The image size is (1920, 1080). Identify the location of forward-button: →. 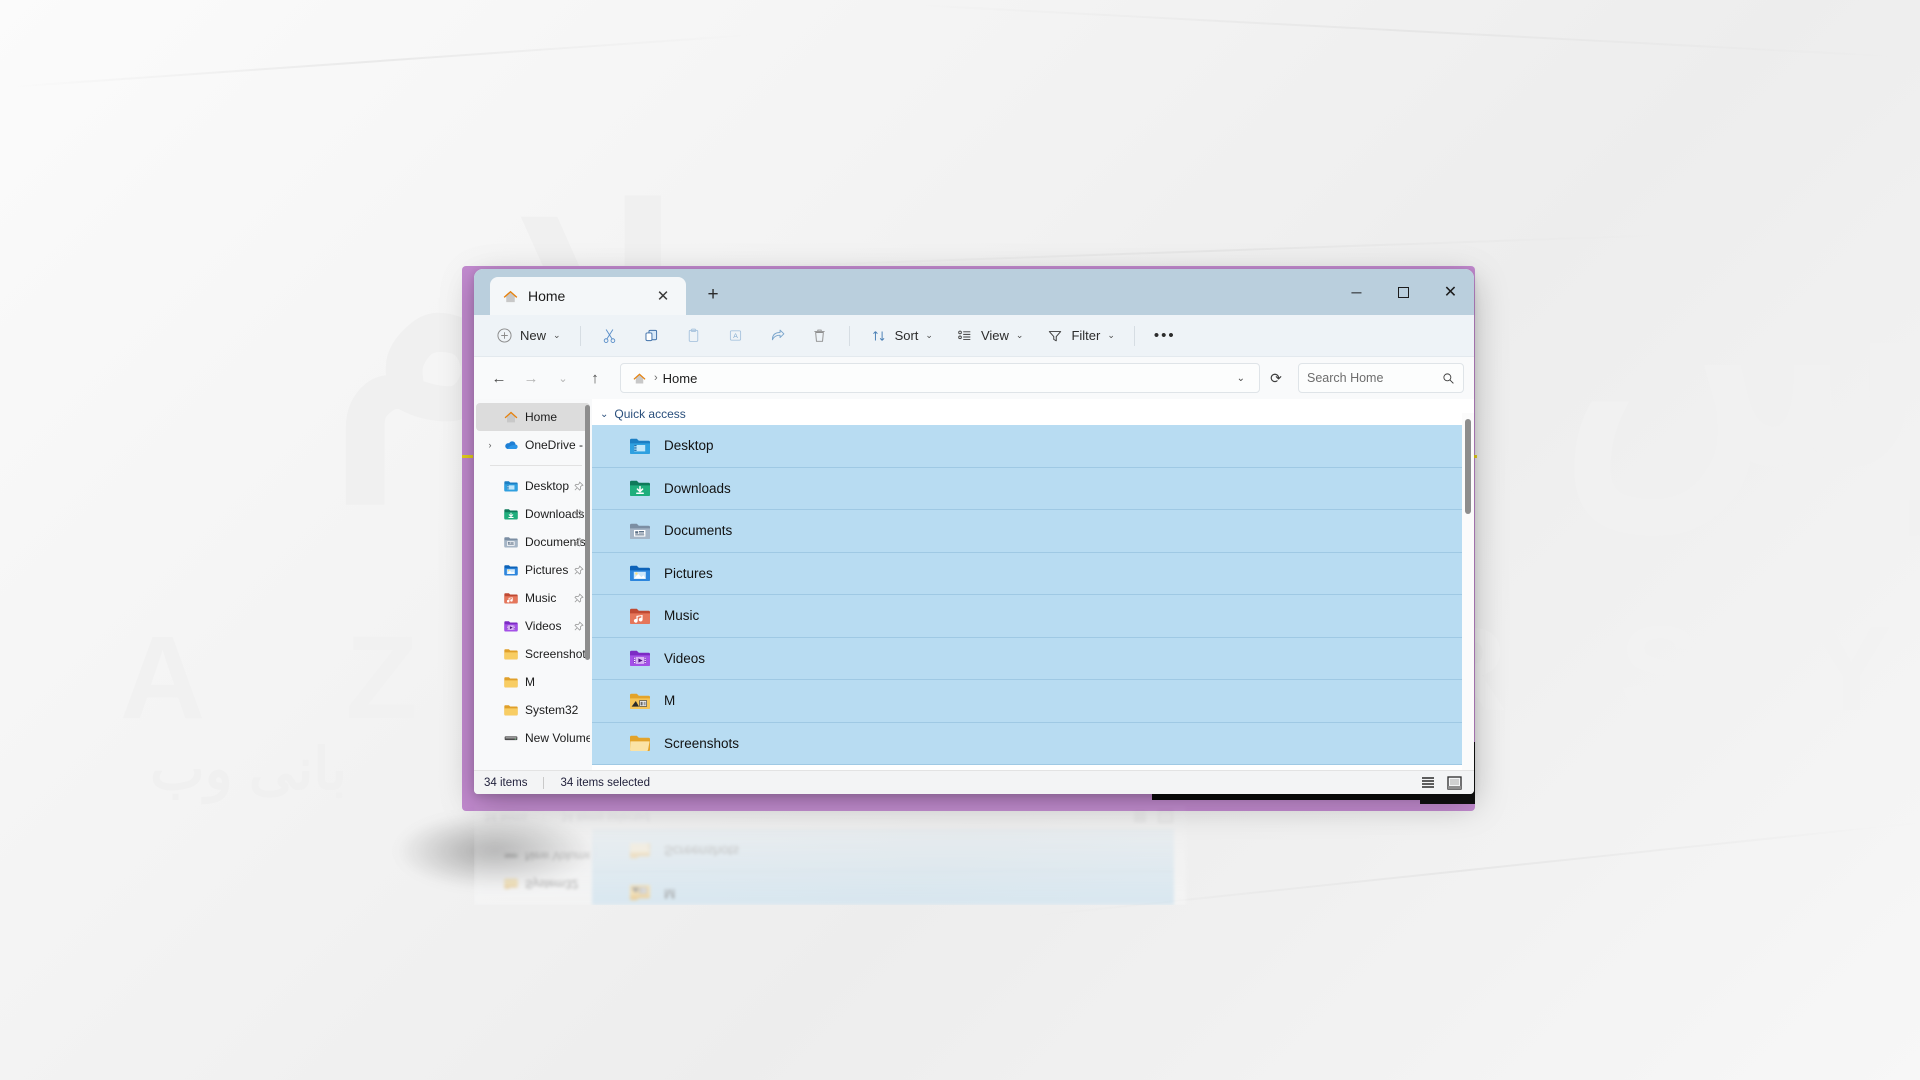
(531, 378).